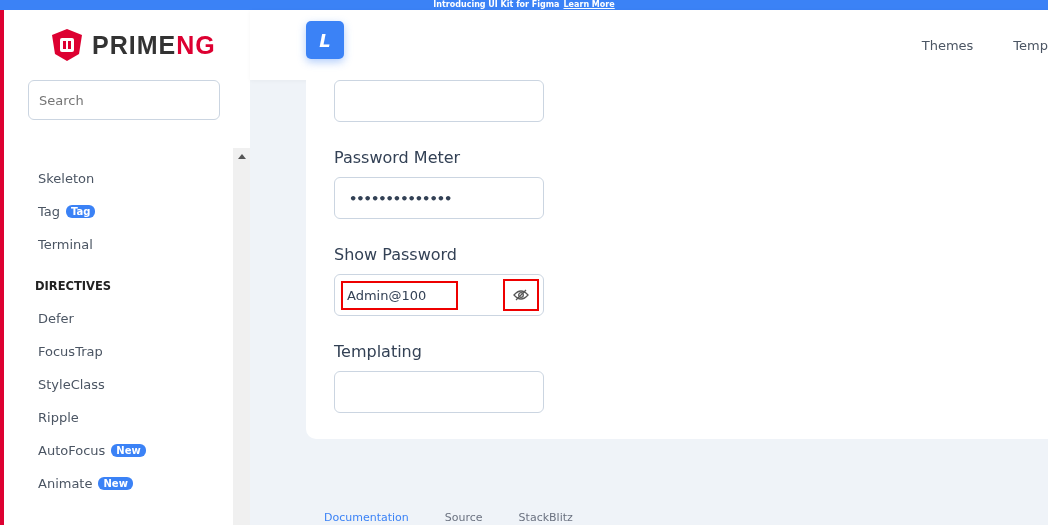 This screenshot has width=1048, height=525. I want to click on sidebar-item: Terminal, so click(65, 244).